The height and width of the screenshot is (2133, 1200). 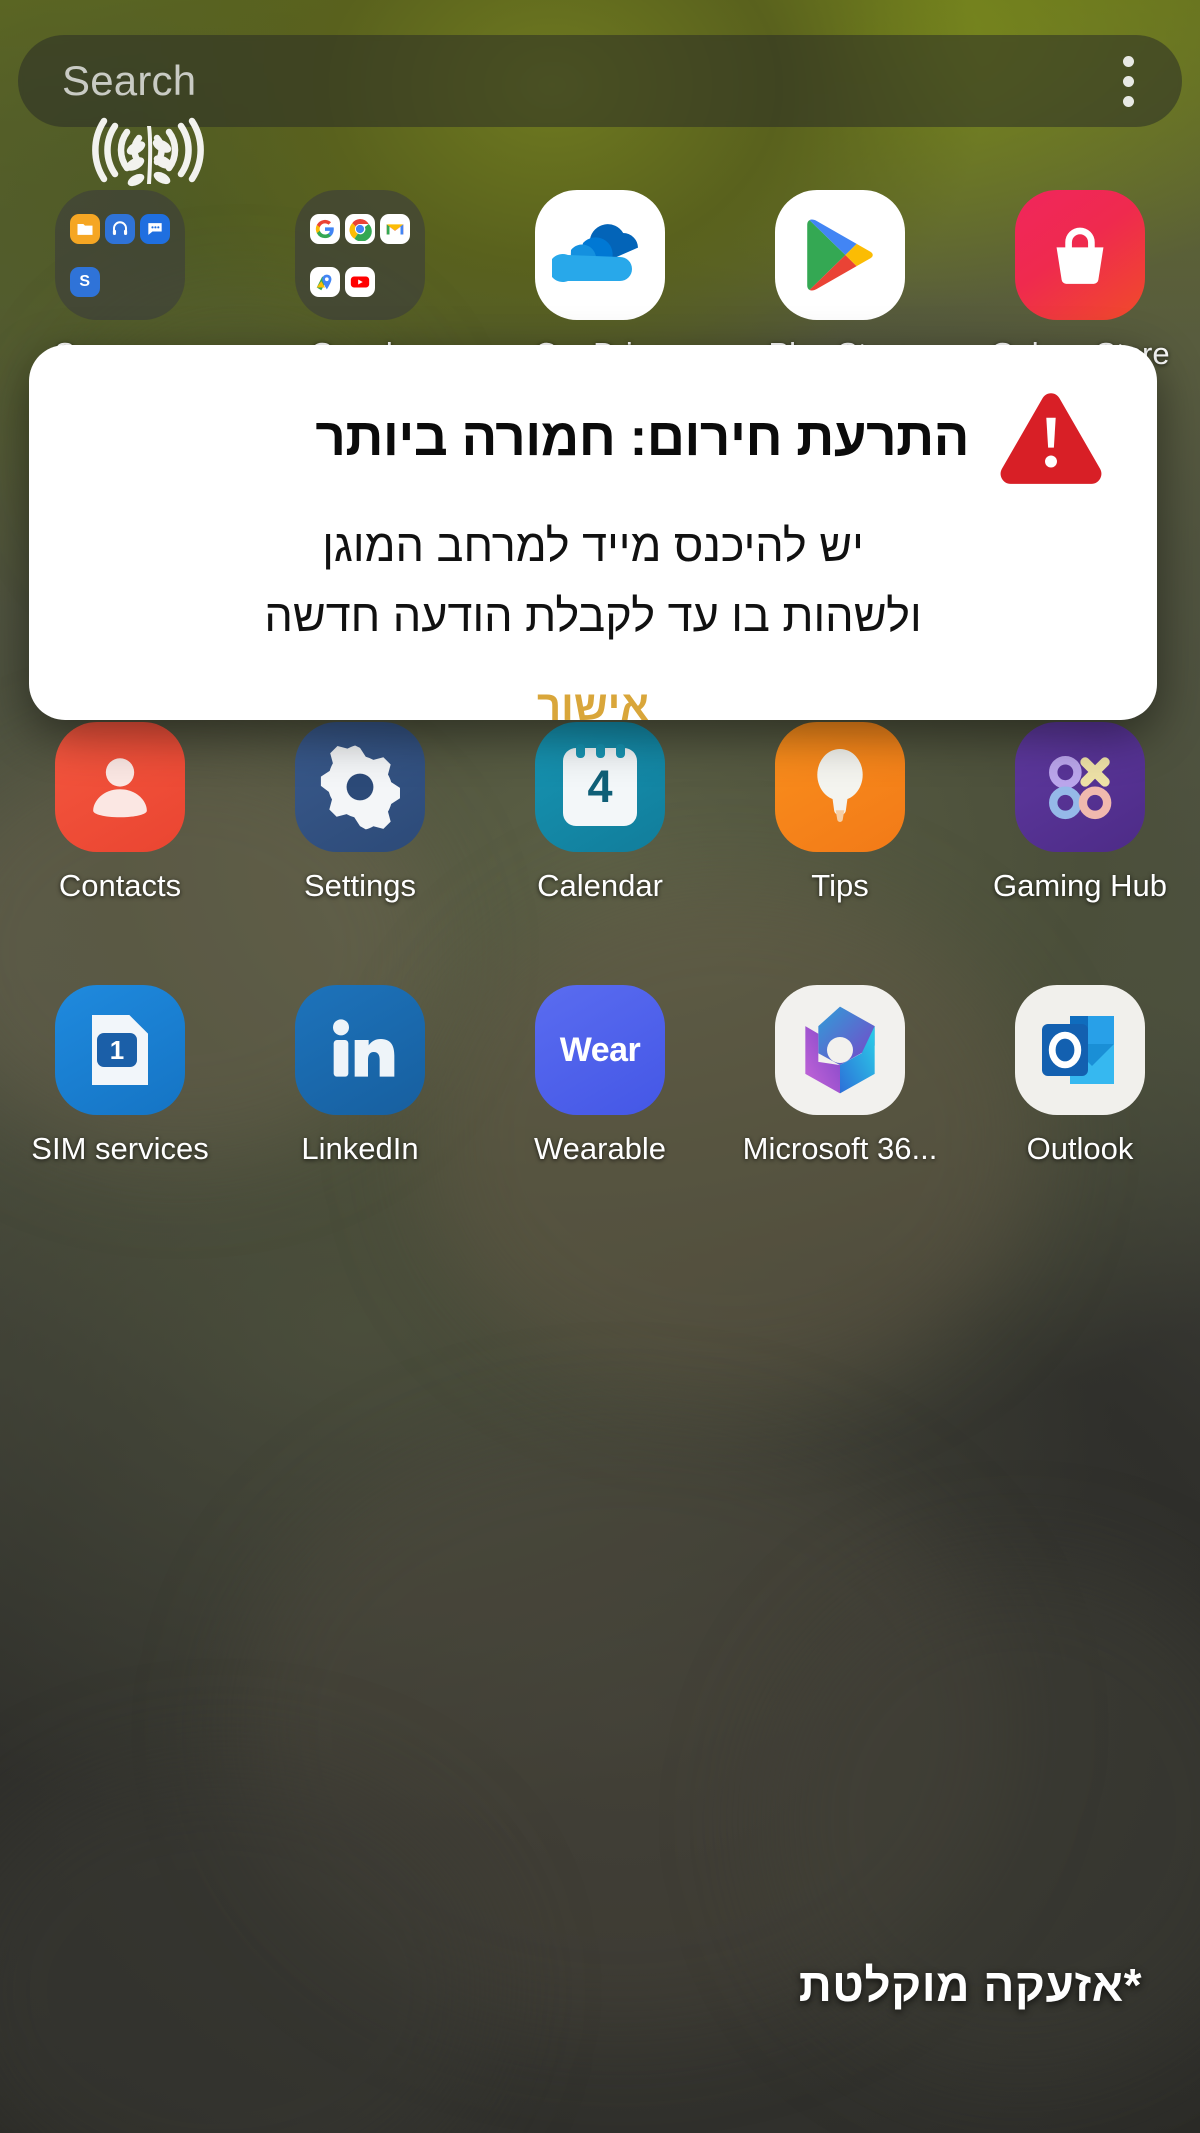 What do you see at coordinates (324, 228) in the screenshot?
I see `google-icon` at bounding box center [324, 228].